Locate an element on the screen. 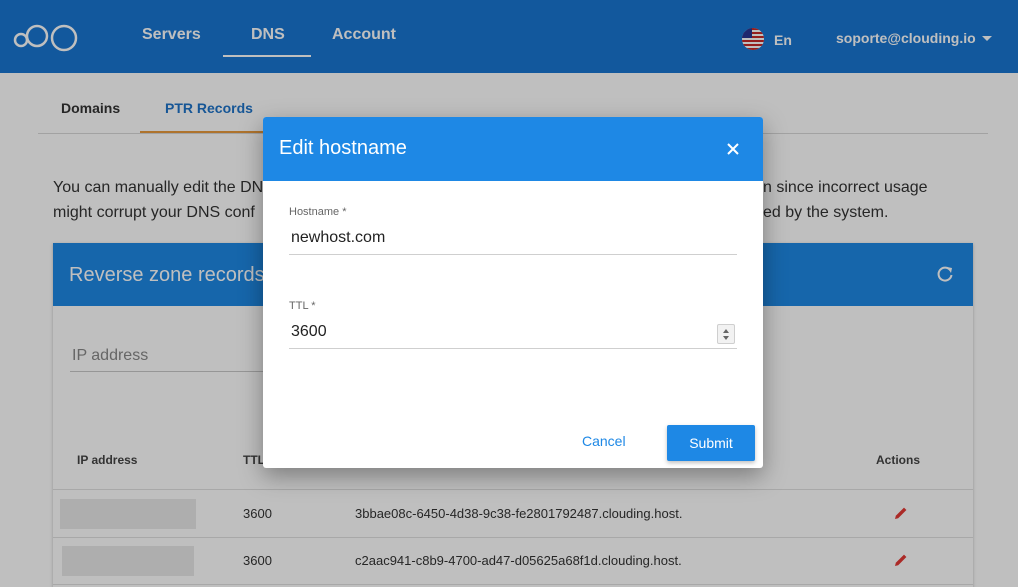 The width and height of the screenshot is (1018, 587). spinner-up-icon is located at coordinates (726, 331).